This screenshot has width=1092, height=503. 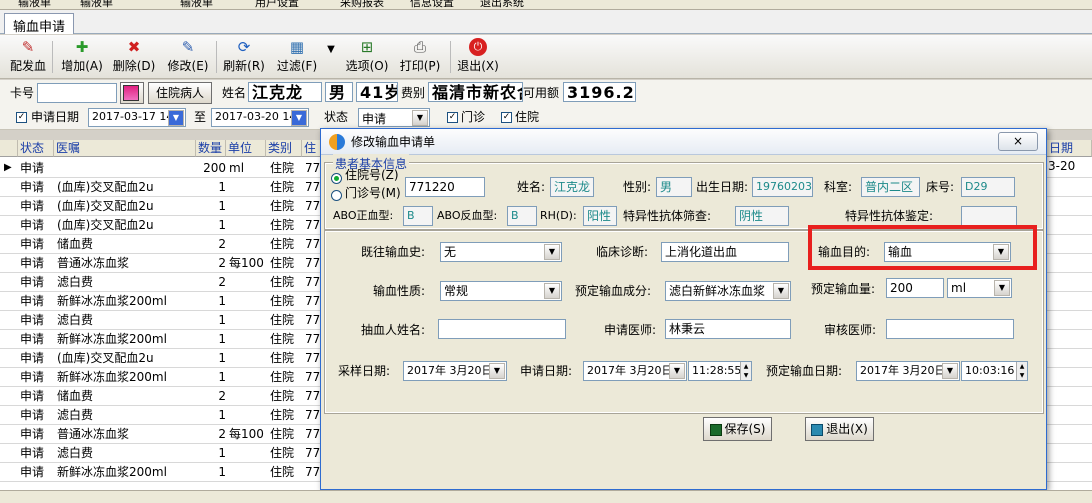 What do you see at coordinates (188, 57) in the screenshot?
I see `edit-button: ✎ 修改(E)` at bounding box center [188, 57].